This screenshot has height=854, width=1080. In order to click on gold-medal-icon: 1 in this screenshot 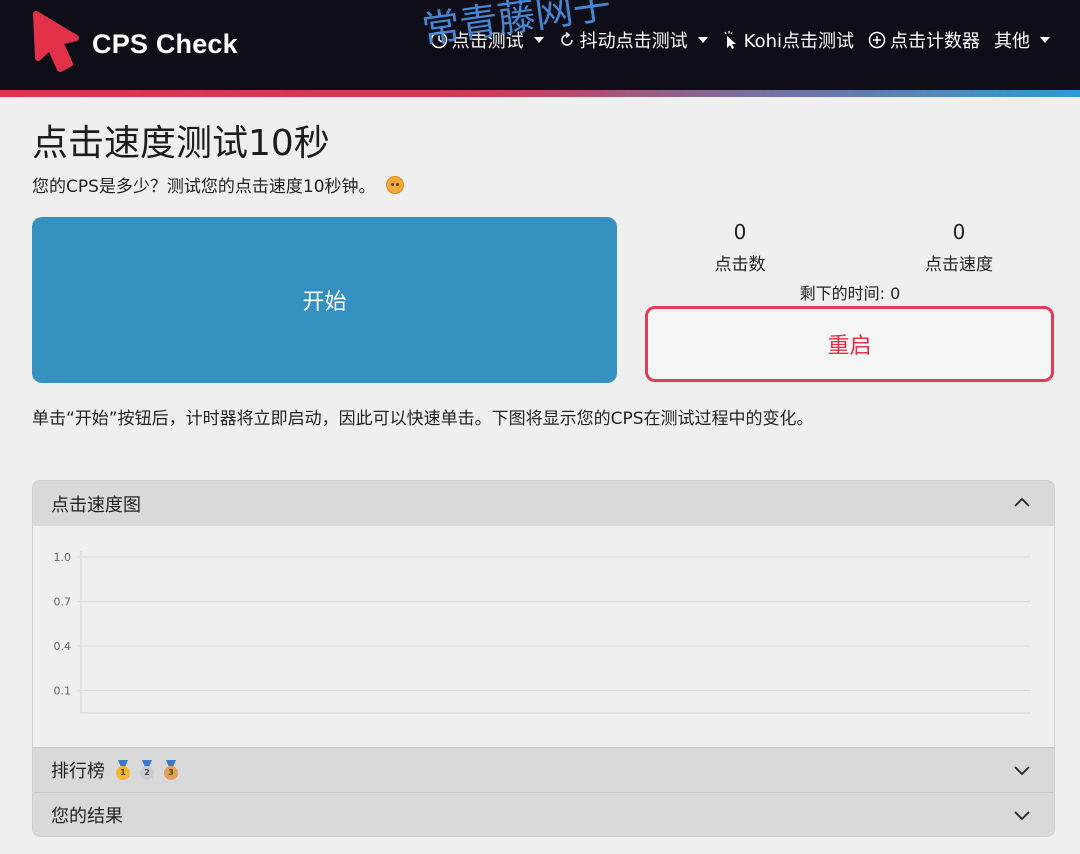, I will do `click(123, 770)`.